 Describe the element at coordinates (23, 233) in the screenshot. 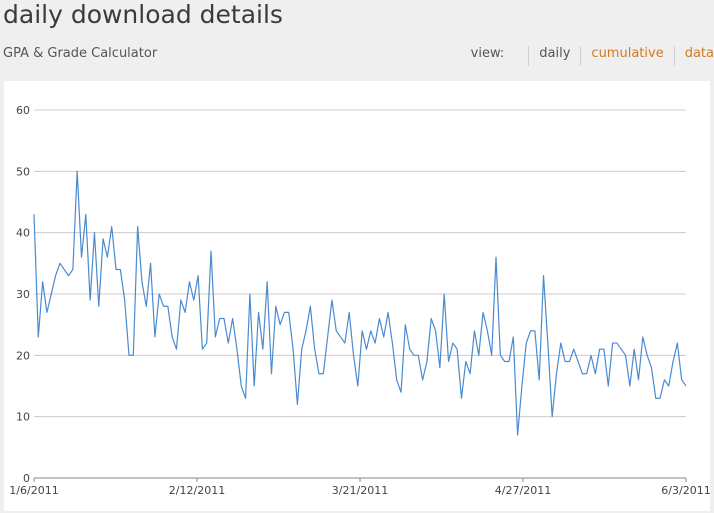

I see `y-tick-label: 40` at that location.